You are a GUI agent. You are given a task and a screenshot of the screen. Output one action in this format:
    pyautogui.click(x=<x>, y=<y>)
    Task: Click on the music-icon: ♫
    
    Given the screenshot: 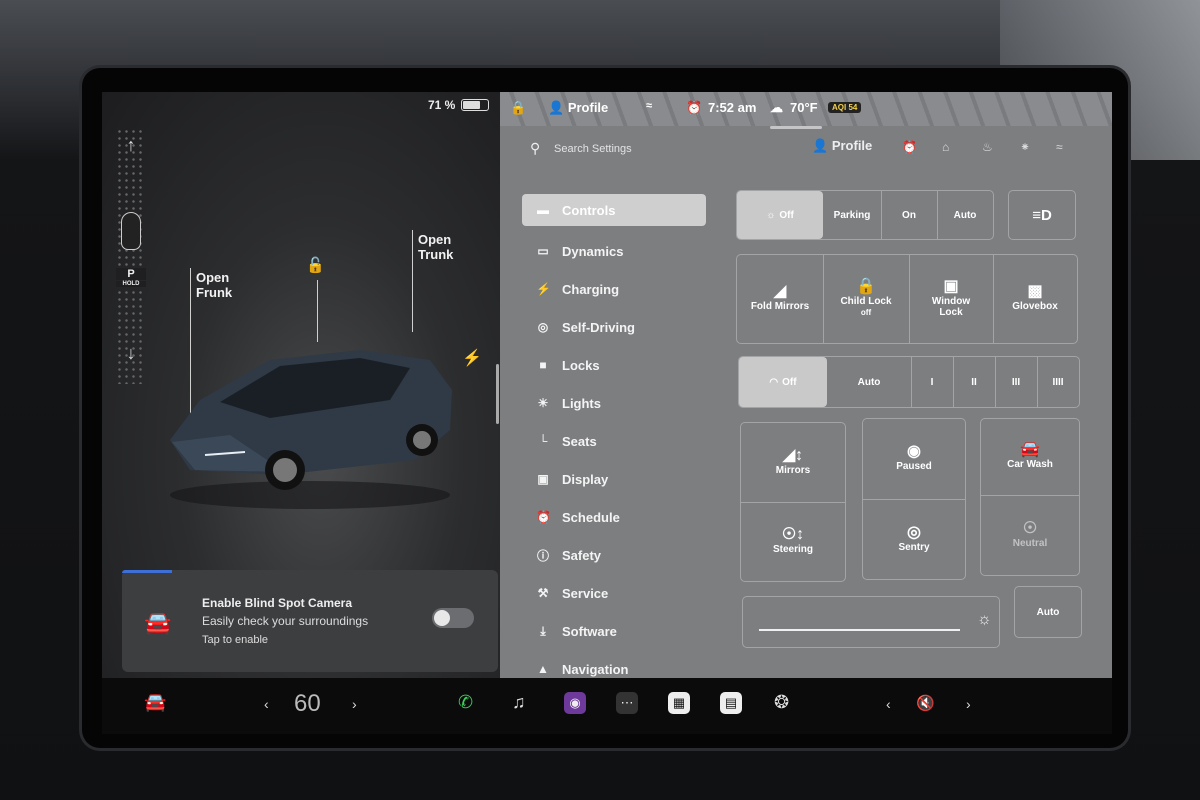 What is the action you would take?
    pyautogui.click(x=519, y=702)
    